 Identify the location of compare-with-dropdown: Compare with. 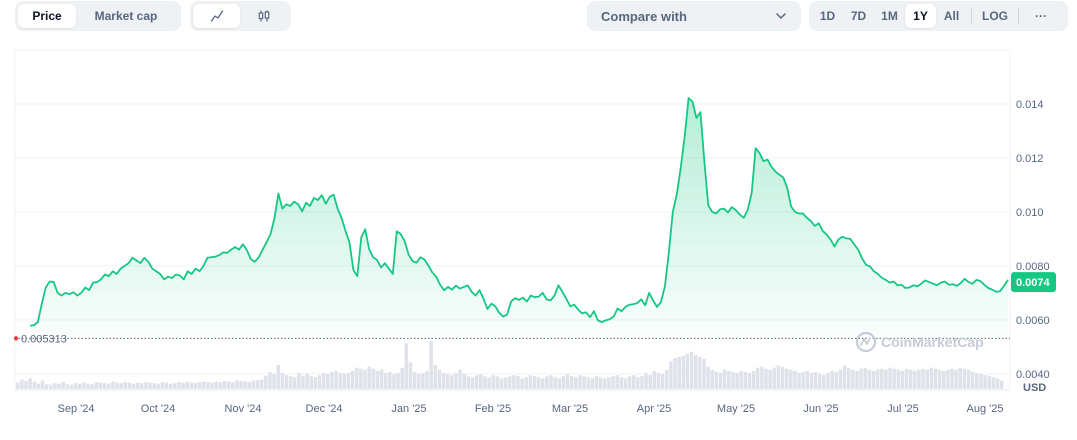
(694, 16).